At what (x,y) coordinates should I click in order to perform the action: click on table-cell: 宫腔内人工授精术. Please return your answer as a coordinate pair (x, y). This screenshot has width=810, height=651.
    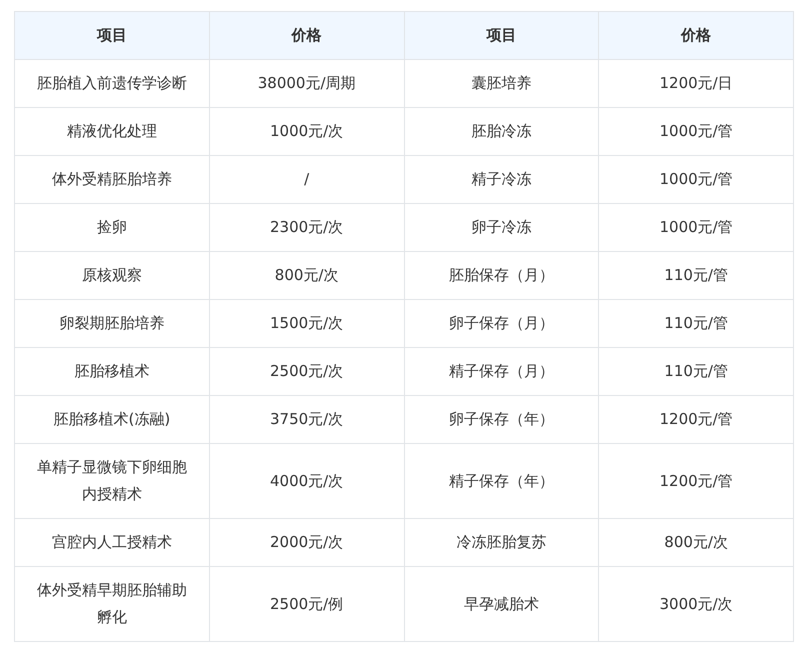
    Looking at the image, I should click on (112, 542).